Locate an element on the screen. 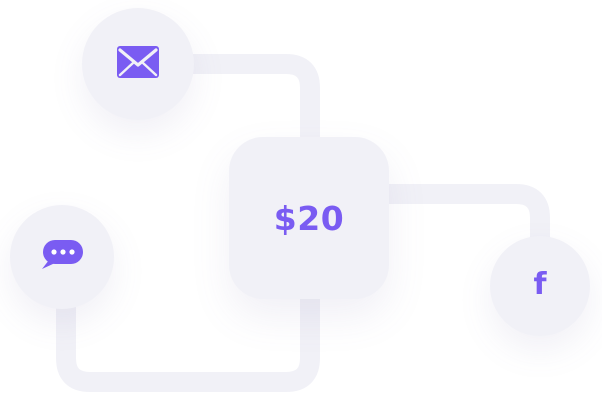 The width and height of the screenshot is (602, 397). center-amount-card: $20 is located at coordinates (309, 218).